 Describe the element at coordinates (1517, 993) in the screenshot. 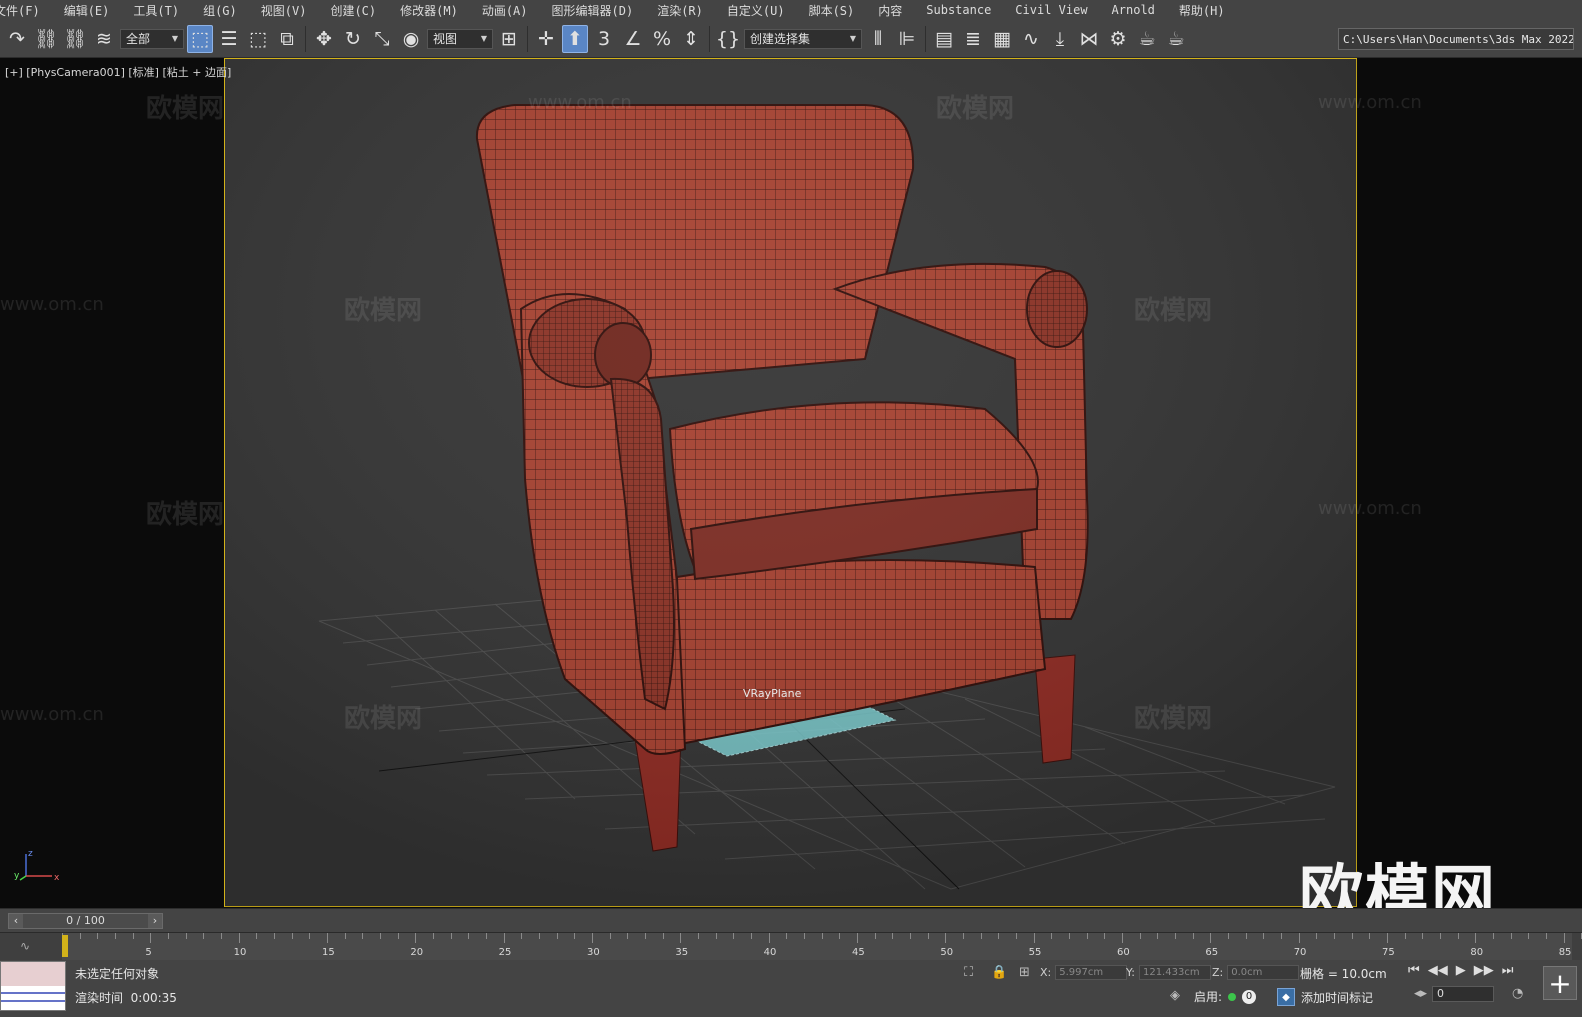

I see `time-config-icon: ◔` at that location.